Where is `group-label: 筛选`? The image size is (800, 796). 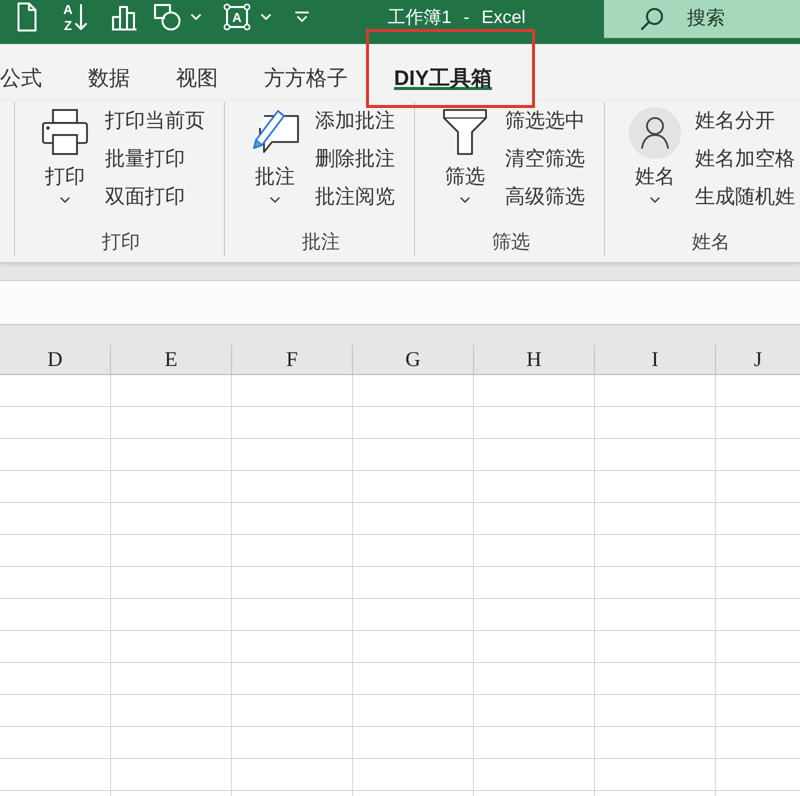
group-label: 筛选 is located at coordinates (511, 243).